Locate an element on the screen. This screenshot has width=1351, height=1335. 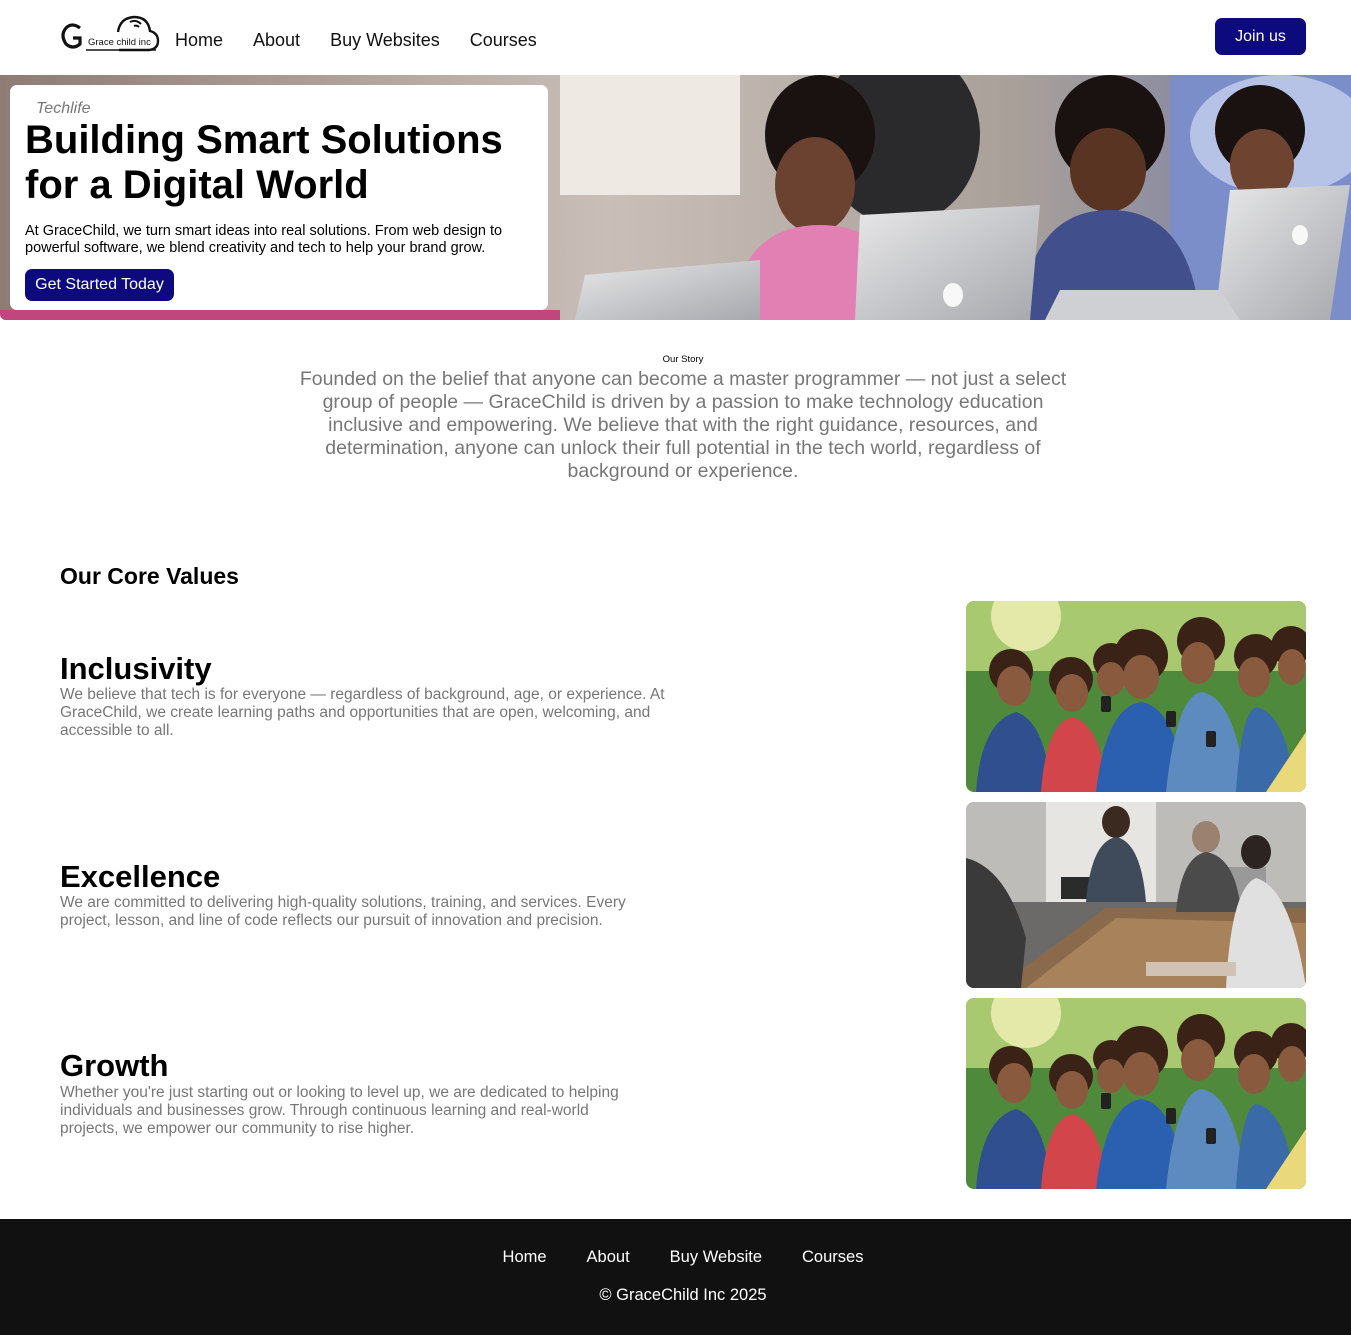
nav-home: Home is located at coordinates (199, 40).